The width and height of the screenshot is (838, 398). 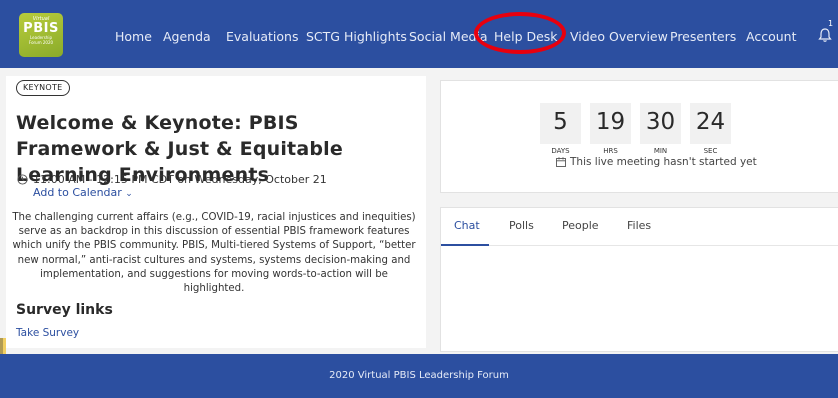 I want to click on clock-icon, so click(x=22, y=179).